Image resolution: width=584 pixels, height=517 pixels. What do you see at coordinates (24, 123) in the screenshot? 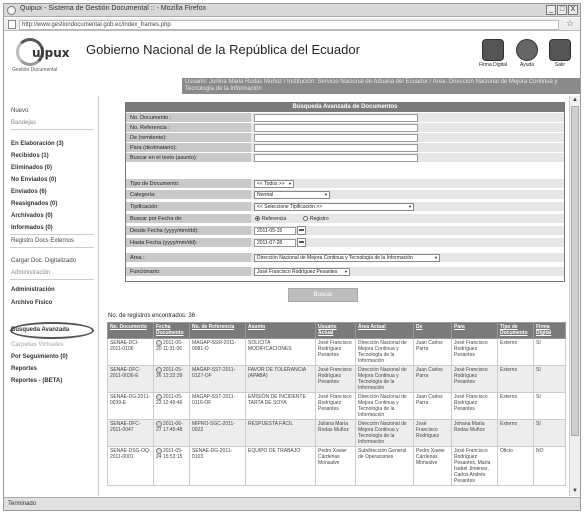
I see `nav-section-bandejas: Bandejas` at bounding box center [24, 123].